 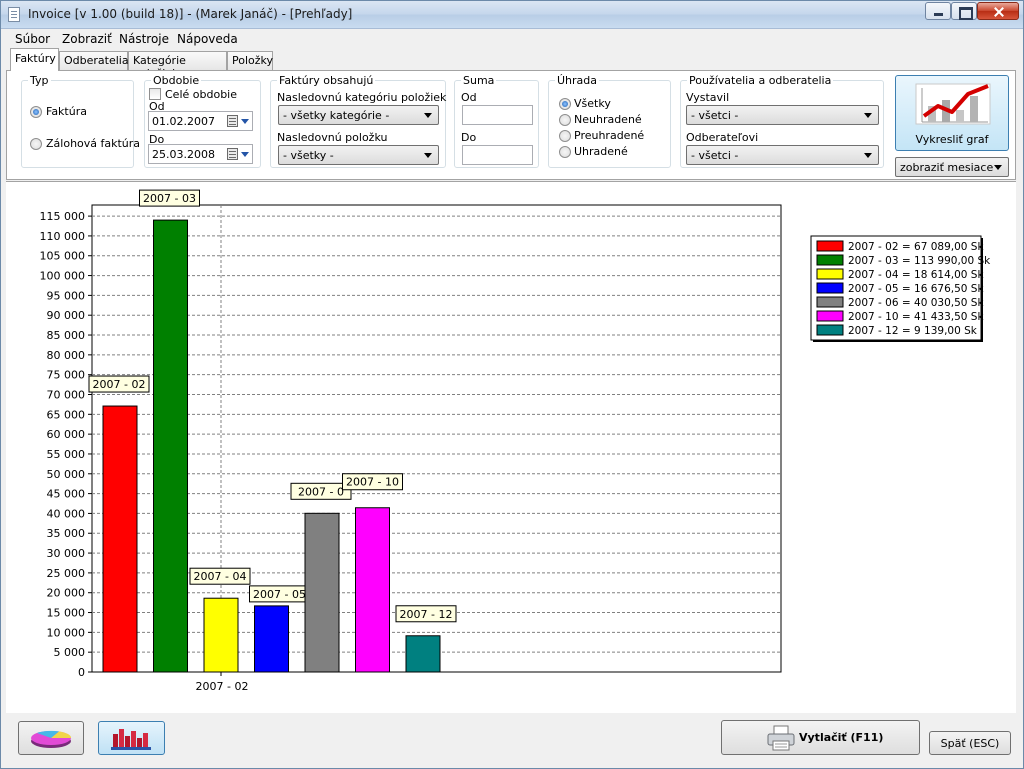 What do you see at coordinates (87, 39) in the screenshot?
I see `menu-zobrazit: Zobraziť` at bounding box center [87, 39].